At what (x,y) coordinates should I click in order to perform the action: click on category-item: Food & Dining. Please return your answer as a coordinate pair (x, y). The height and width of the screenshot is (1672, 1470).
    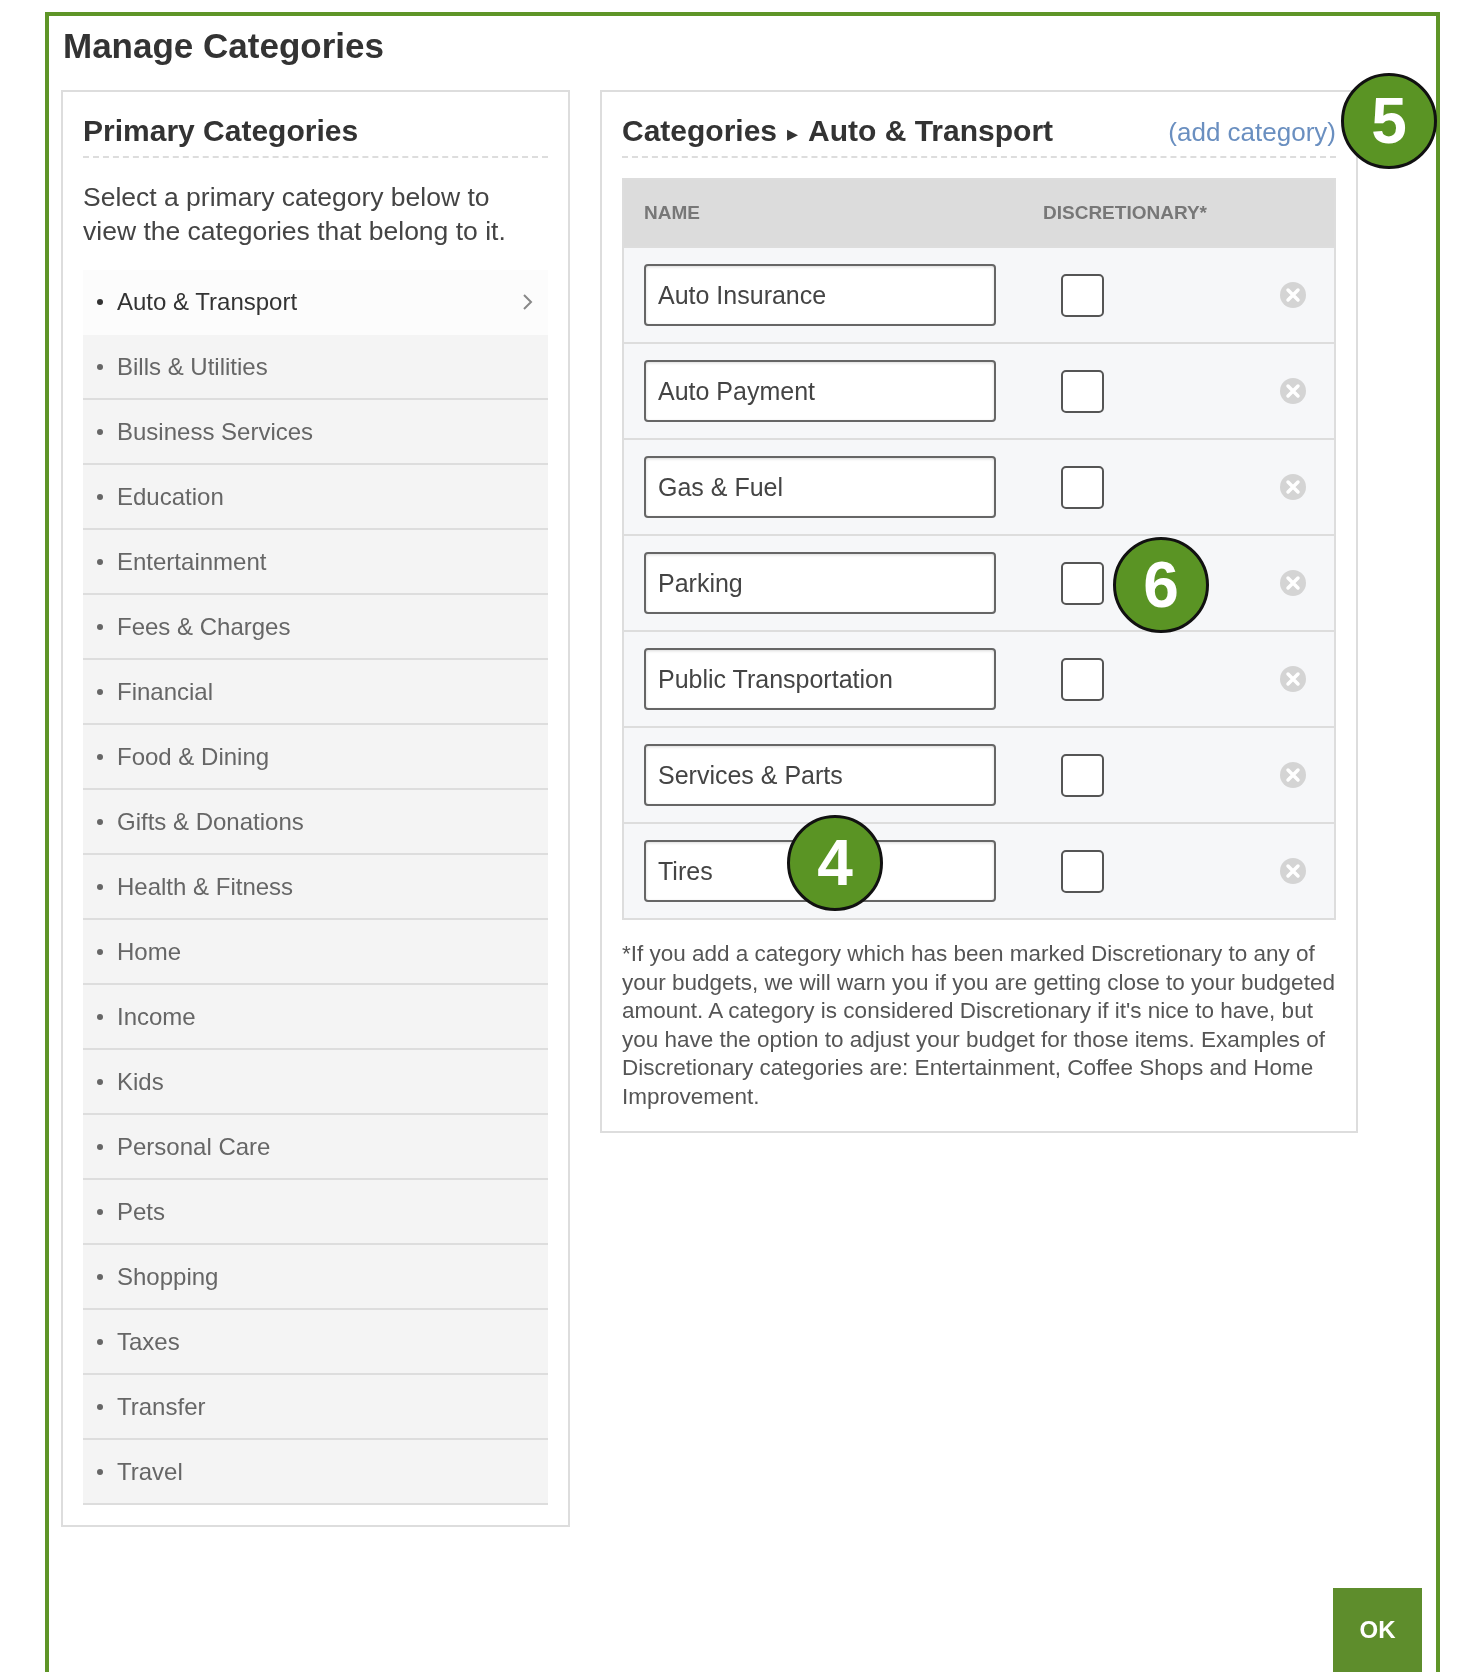
    Looking at the image, I should click on (315, 757).